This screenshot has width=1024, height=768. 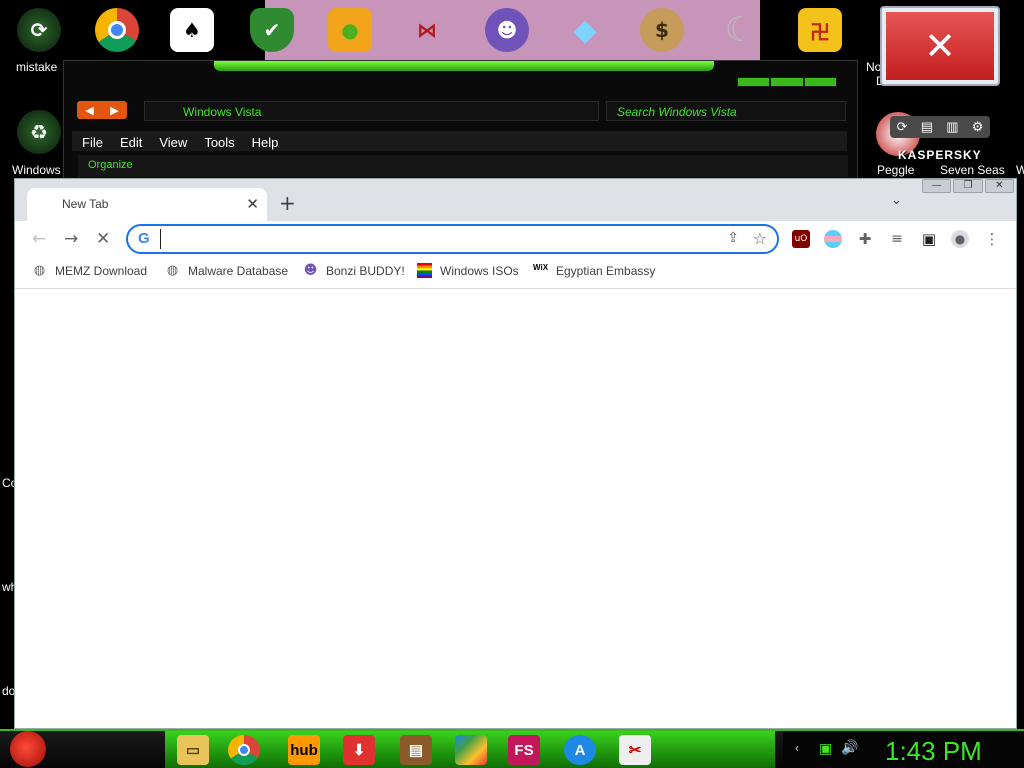 I want to click on moon-icon: ☾, so click(x=740, y=30).